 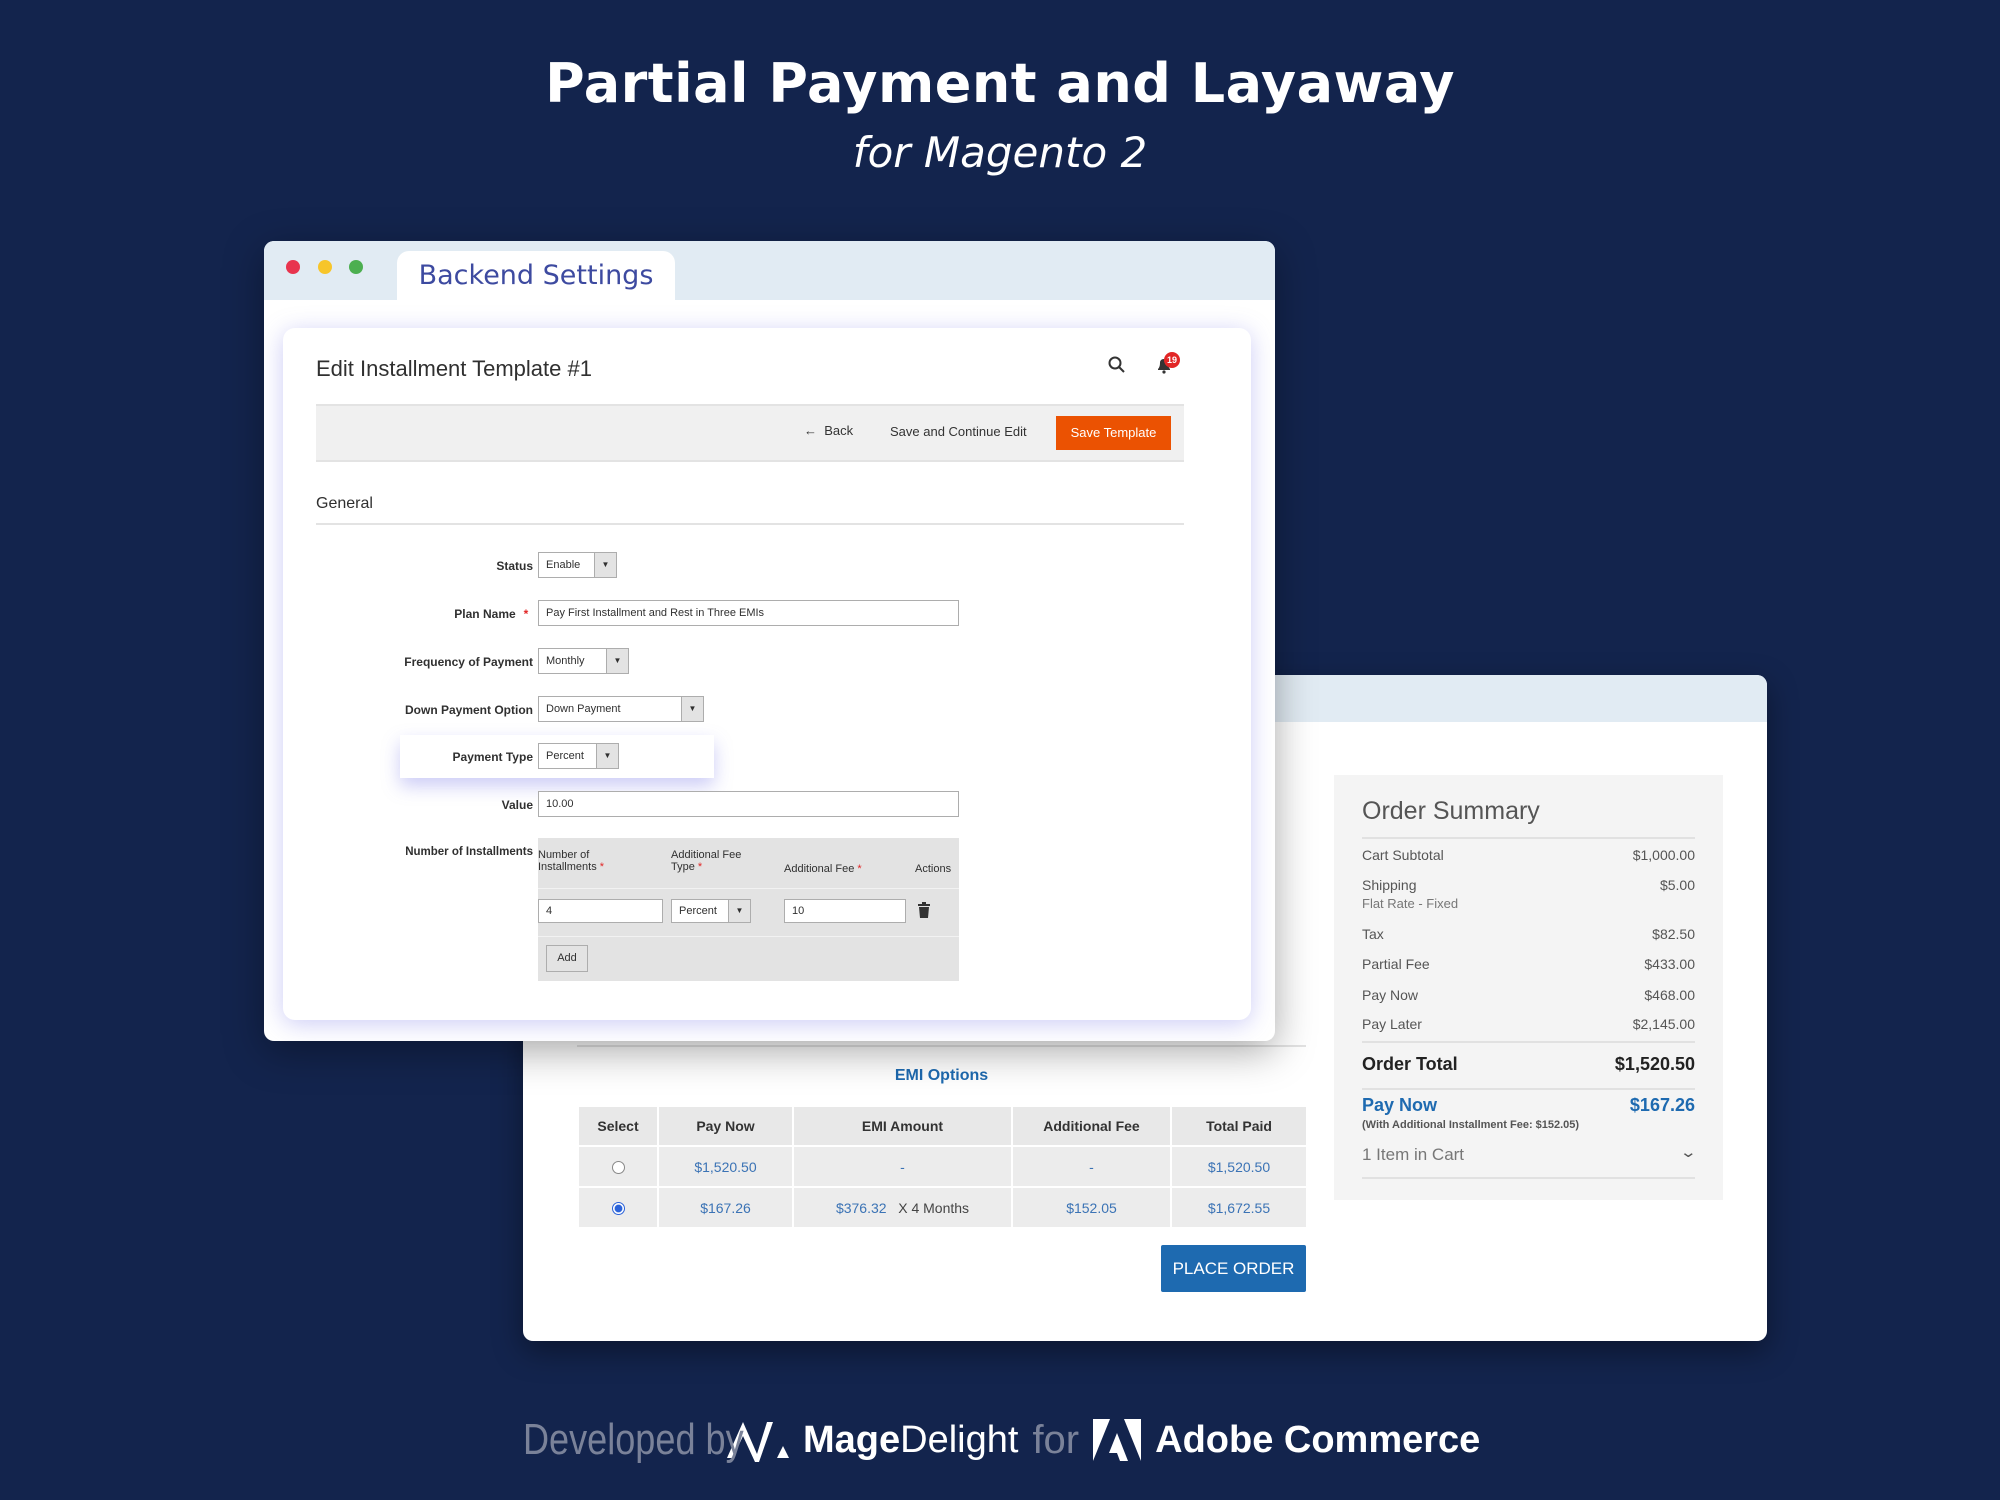 What do you see at coordinates (1662, 1105) in the screenshot?
I see `pay-now-value: $167.26` at bounding box center [1662, 1105].